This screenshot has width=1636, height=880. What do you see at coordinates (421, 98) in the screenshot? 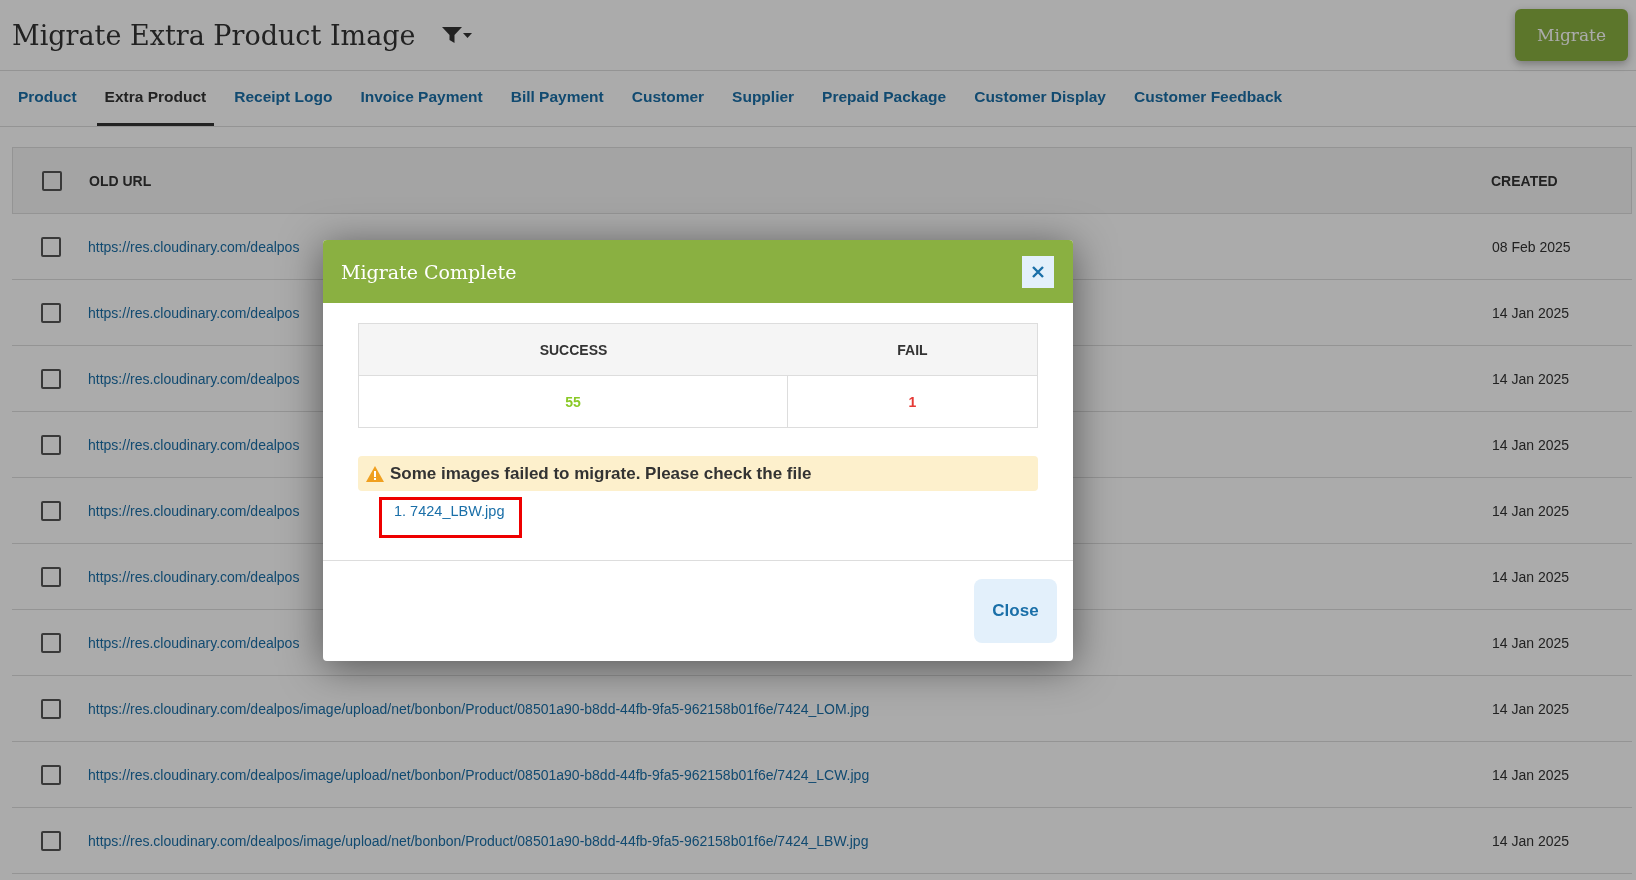
I see `tab: Invoice Payment` at bounding box center [421, 98].